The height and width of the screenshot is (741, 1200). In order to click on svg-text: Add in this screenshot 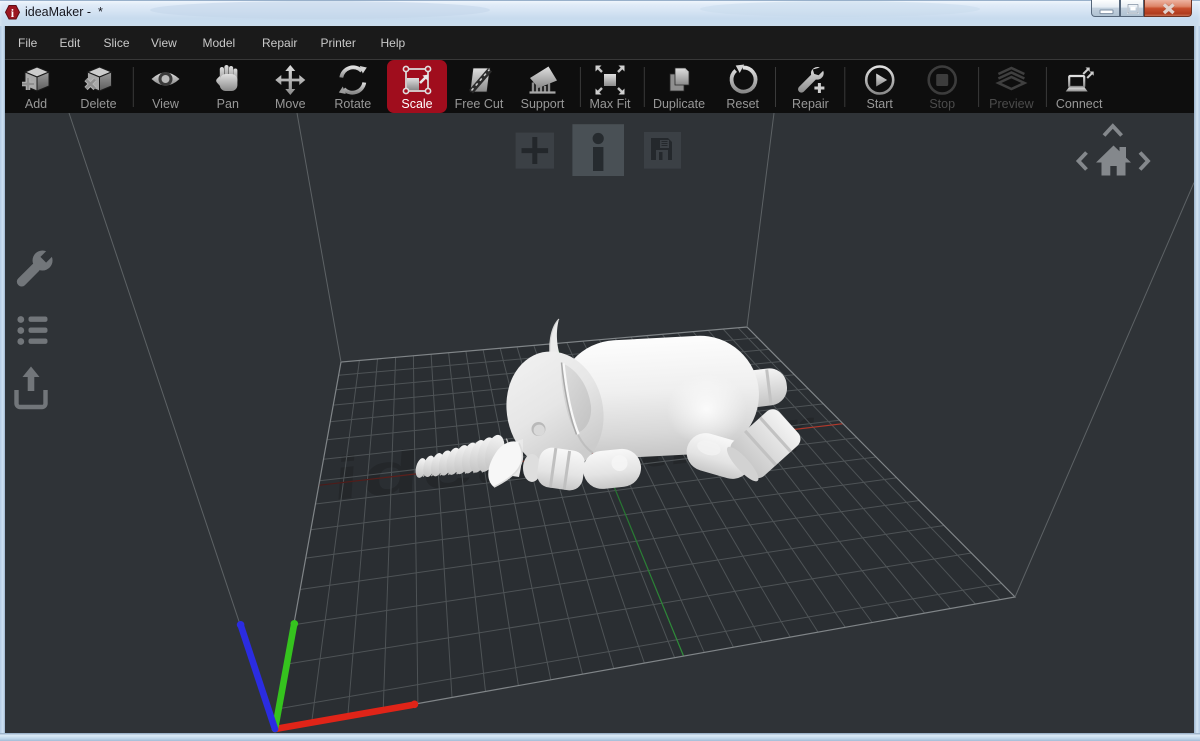, I will do `click(36, 104)`.